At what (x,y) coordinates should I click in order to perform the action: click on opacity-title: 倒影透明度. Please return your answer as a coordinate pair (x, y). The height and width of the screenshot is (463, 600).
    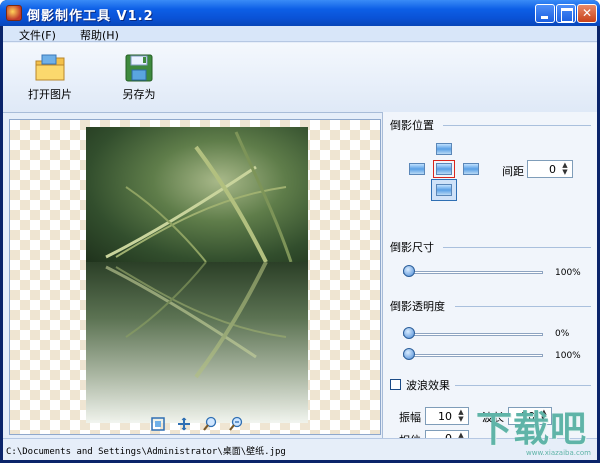
    Looking at the image, I should click on (417, 306).